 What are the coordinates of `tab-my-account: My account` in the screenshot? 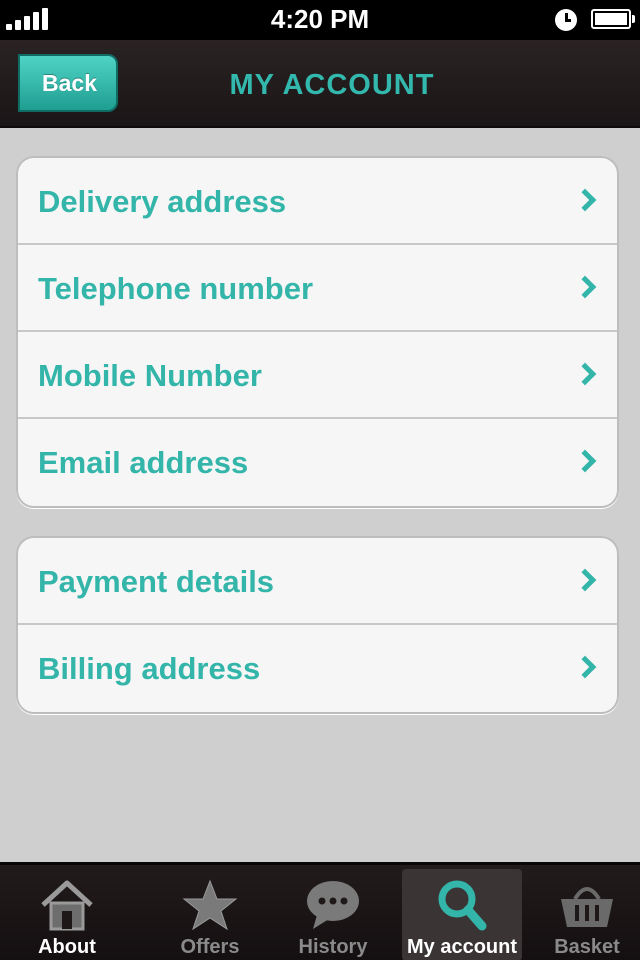 It's located at (462, 914).